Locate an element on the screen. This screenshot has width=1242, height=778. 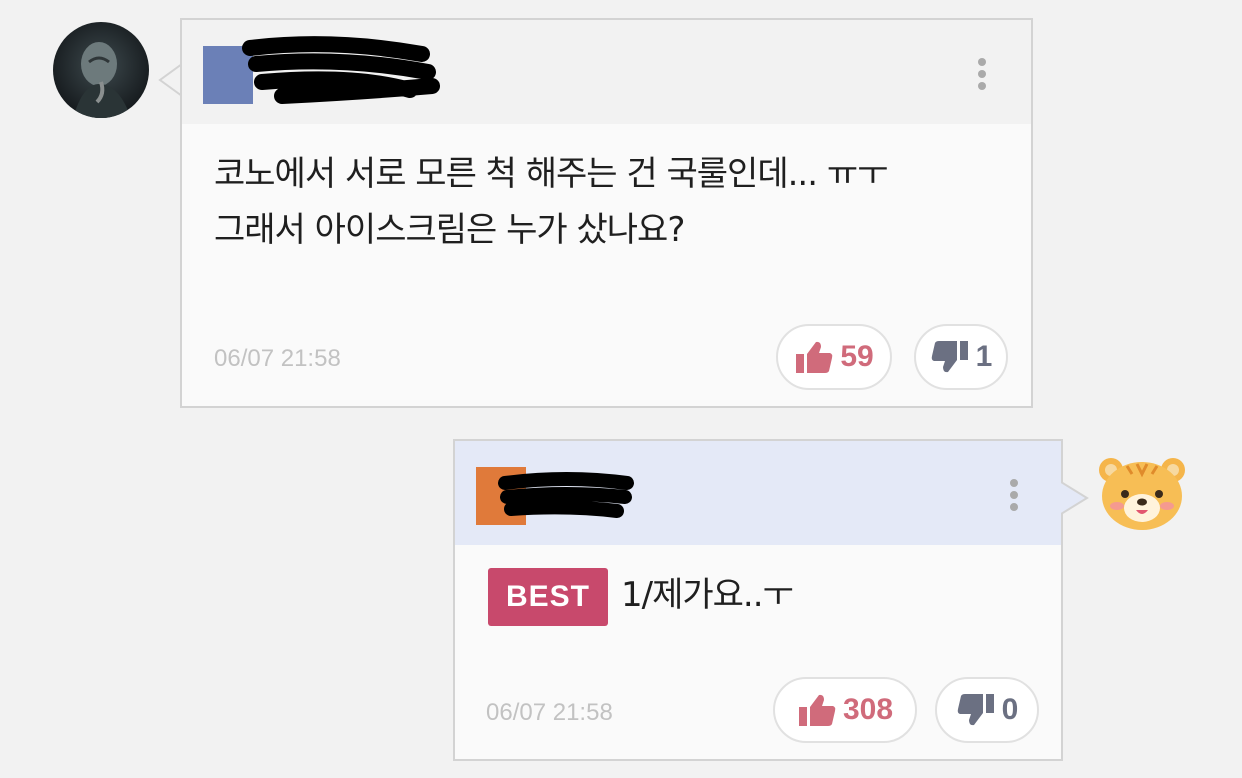
comment-text-line: 그래서 아이스크림은 누가 샀나요? is located at coordinates (449, 230).